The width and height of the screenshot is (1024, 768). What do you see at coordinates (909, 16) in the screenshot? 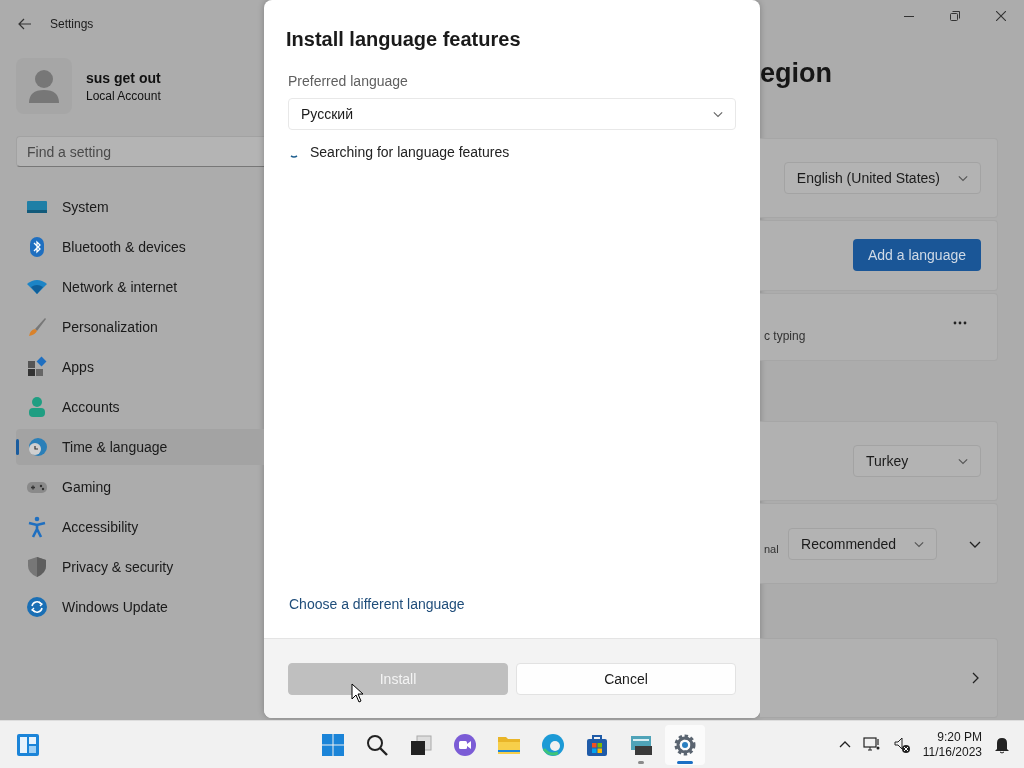
I see `minimize-icon` at bounding box center [909, 16].